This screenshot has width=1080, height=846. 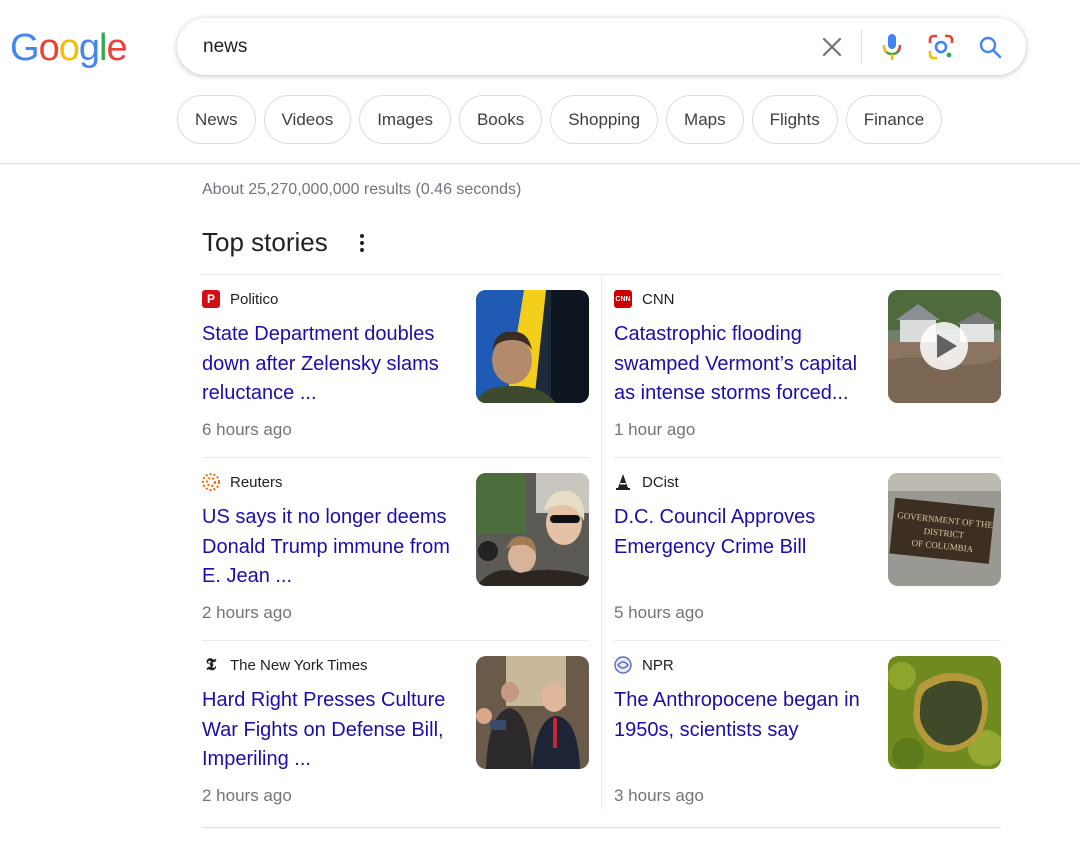 What do you see at coordinates (211, 664) in the screenshot?
I see `nyt-icon: 𝕿` at bounding box center [211, 664].